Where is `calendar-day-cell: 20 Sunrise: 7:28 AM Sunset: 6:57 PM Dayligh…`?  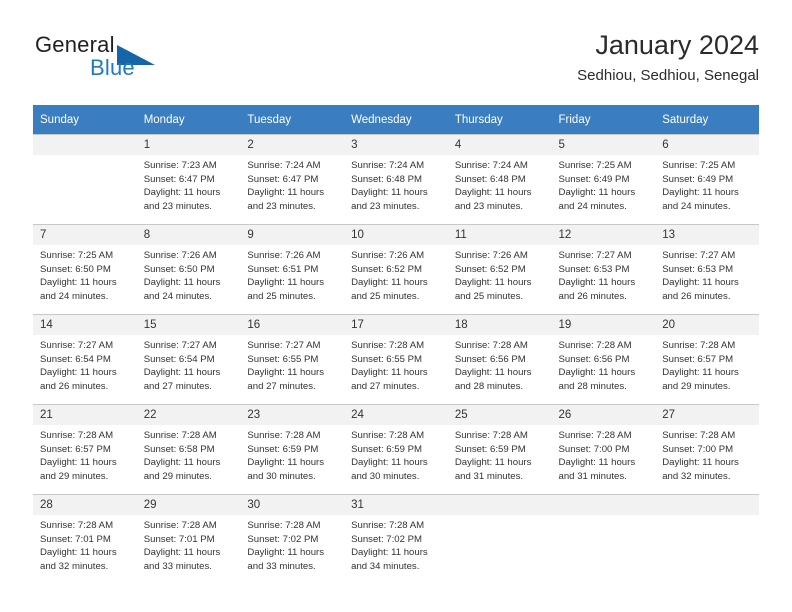 calendar-day-cell: 20 Sunrise: 7:28 AM Sunset: 6:57 PM Dayligh… is located at coordinates (707, 359).